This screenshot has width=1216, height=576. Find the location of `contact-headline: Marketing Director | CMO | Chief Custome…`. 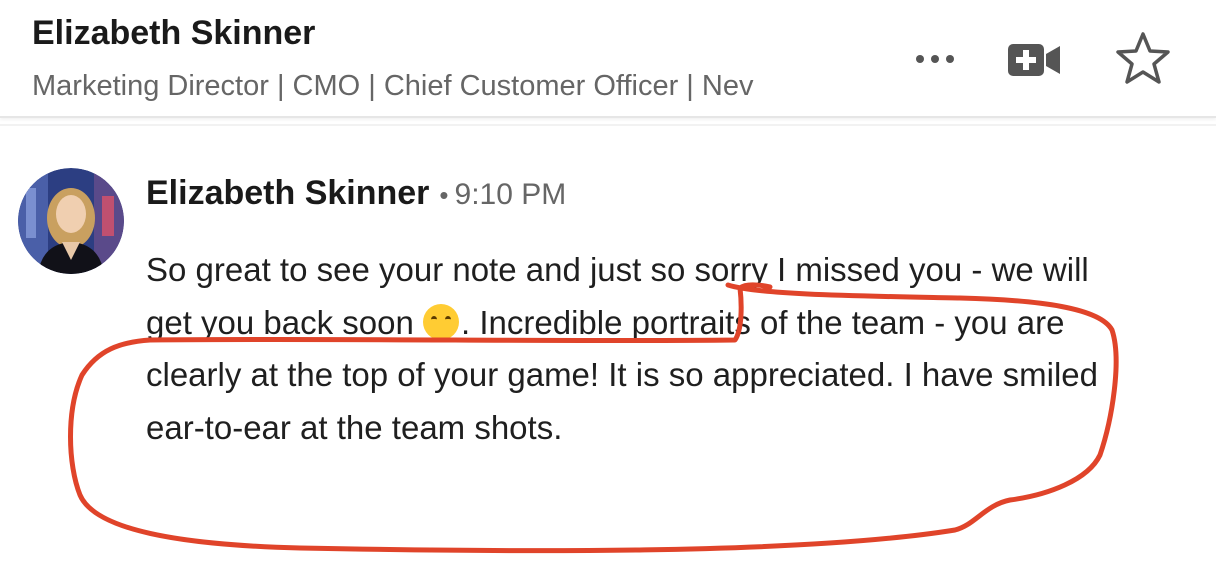

contact-headline: Marketing Director | CMO | Chief Custome… is located at coordinates (393, 86).